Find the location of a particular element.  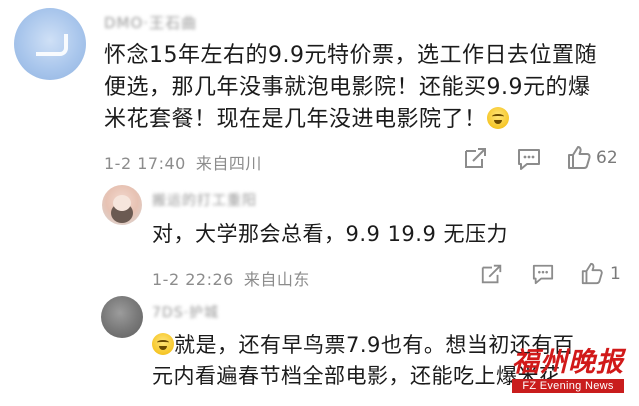

comment-line-text: 米花套餐！现在是几年没进电影院了！ is located at coordinates (295, 119).